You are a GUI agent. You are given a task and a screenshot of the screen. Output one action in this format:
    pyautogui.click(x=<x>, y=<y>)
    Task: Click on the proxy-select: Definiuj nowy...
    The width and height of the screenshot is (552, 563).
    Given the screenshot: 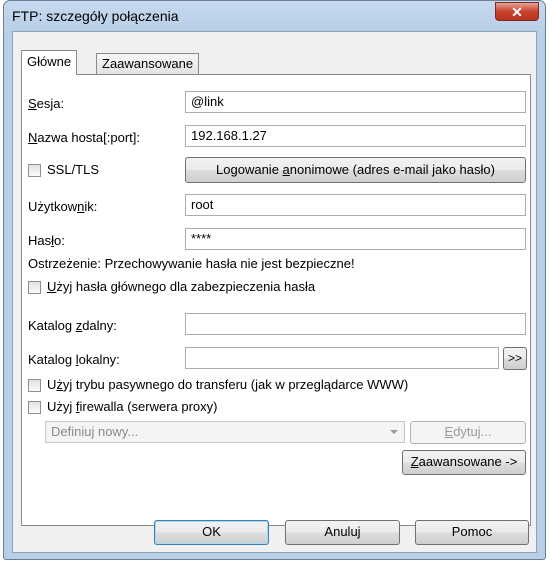 What is the action you would take?
    pyautogui.click(x=225, y=432)
    